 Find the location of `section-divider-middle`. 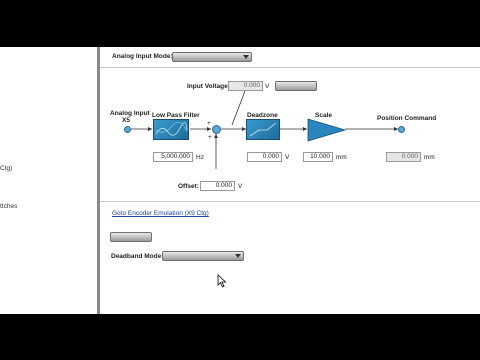

section-divider-middle is located at coordinates (290, 201).